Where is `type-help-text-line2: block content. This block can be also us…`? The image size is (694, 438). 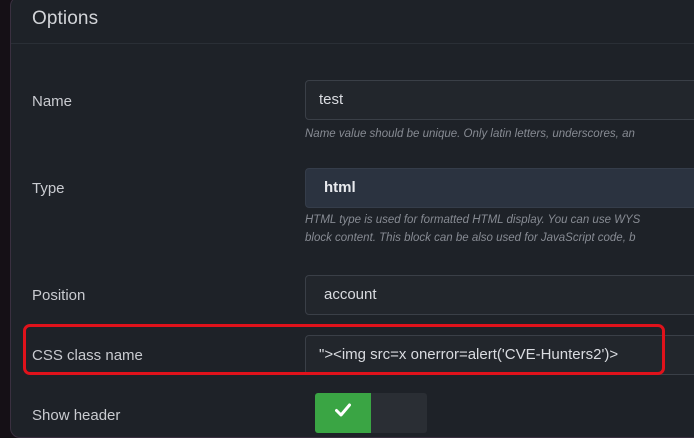 type-help-text-line2: block content. This block can be also us… is located at coordinates (470, 238).